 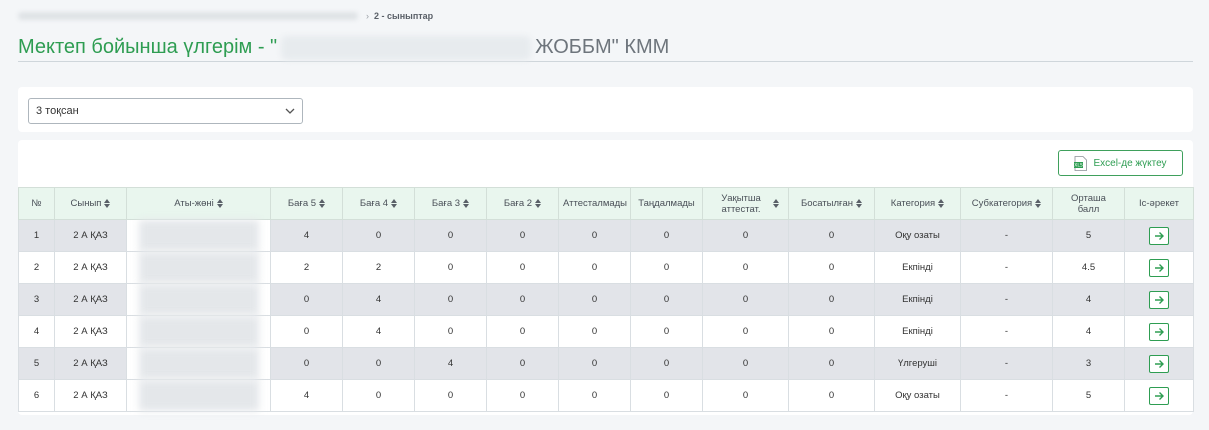 What do you see at coordinates (917, 363) in the screenshot?
I see `cell-cat: Үлгеруші` at bounding box center [917, 363].